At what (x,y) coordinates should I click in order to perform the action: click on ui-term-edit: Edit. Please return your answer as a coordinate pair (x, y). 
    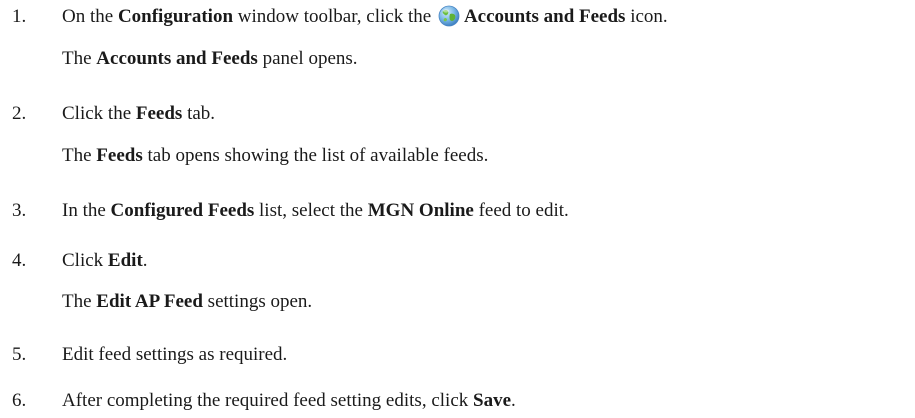
    Looking at the image, I should click on (125, 260).